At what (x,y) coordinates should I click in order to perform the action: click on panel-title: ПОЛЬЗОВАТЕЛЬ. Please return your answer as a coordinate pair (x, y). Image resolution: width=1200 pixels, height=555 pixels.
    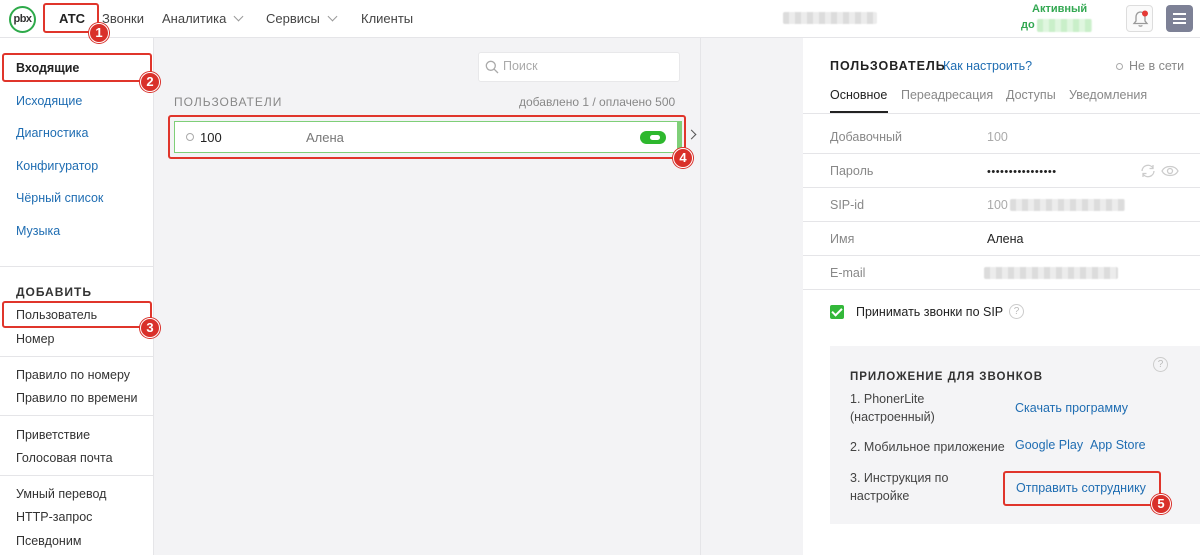
    Looking at the image, I should click on (888, 66).